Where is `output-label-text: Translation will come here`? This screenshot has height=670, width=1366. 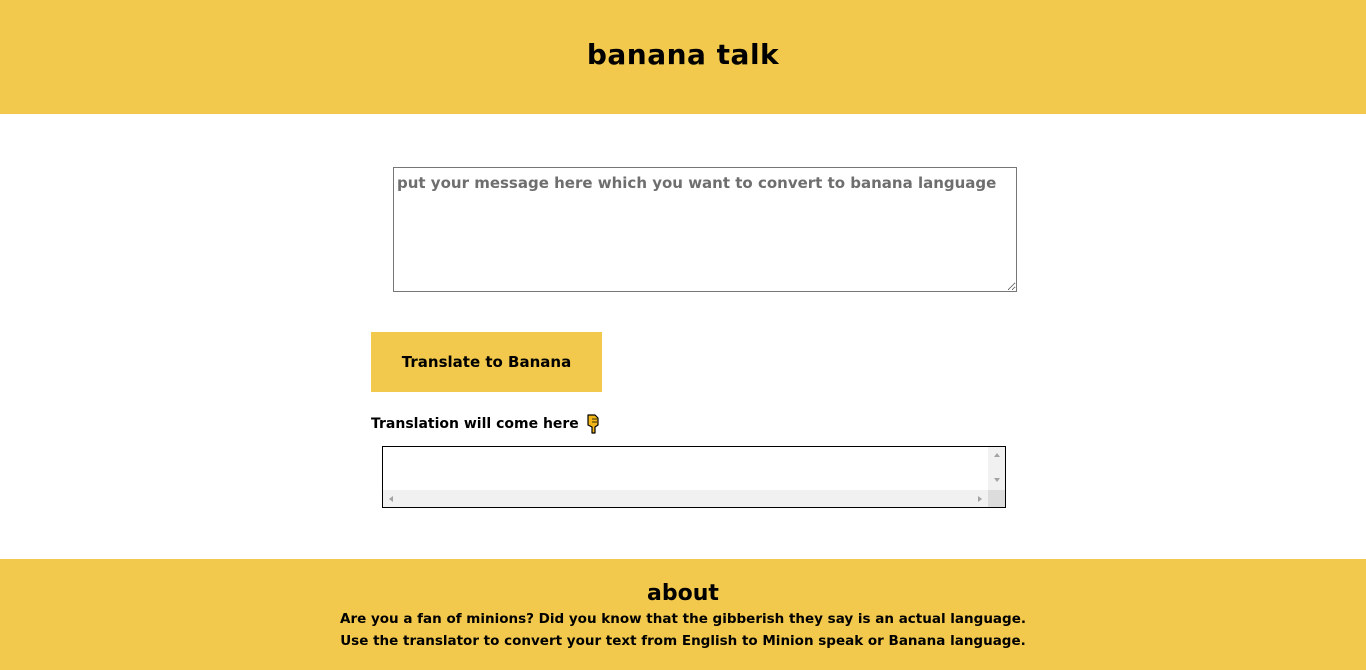
output-label-text: Translation will come here is located at coordinates (475, 424).